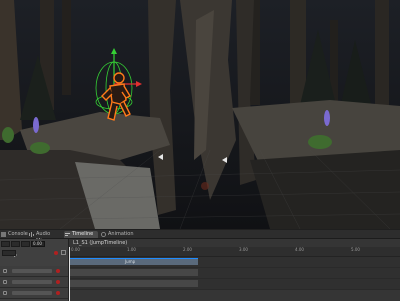  What do you see at coordinates (46, 237) in the screenshot?
I see `tab-audio-mixer: Audio Mixer` at bounding box center [46, 237].